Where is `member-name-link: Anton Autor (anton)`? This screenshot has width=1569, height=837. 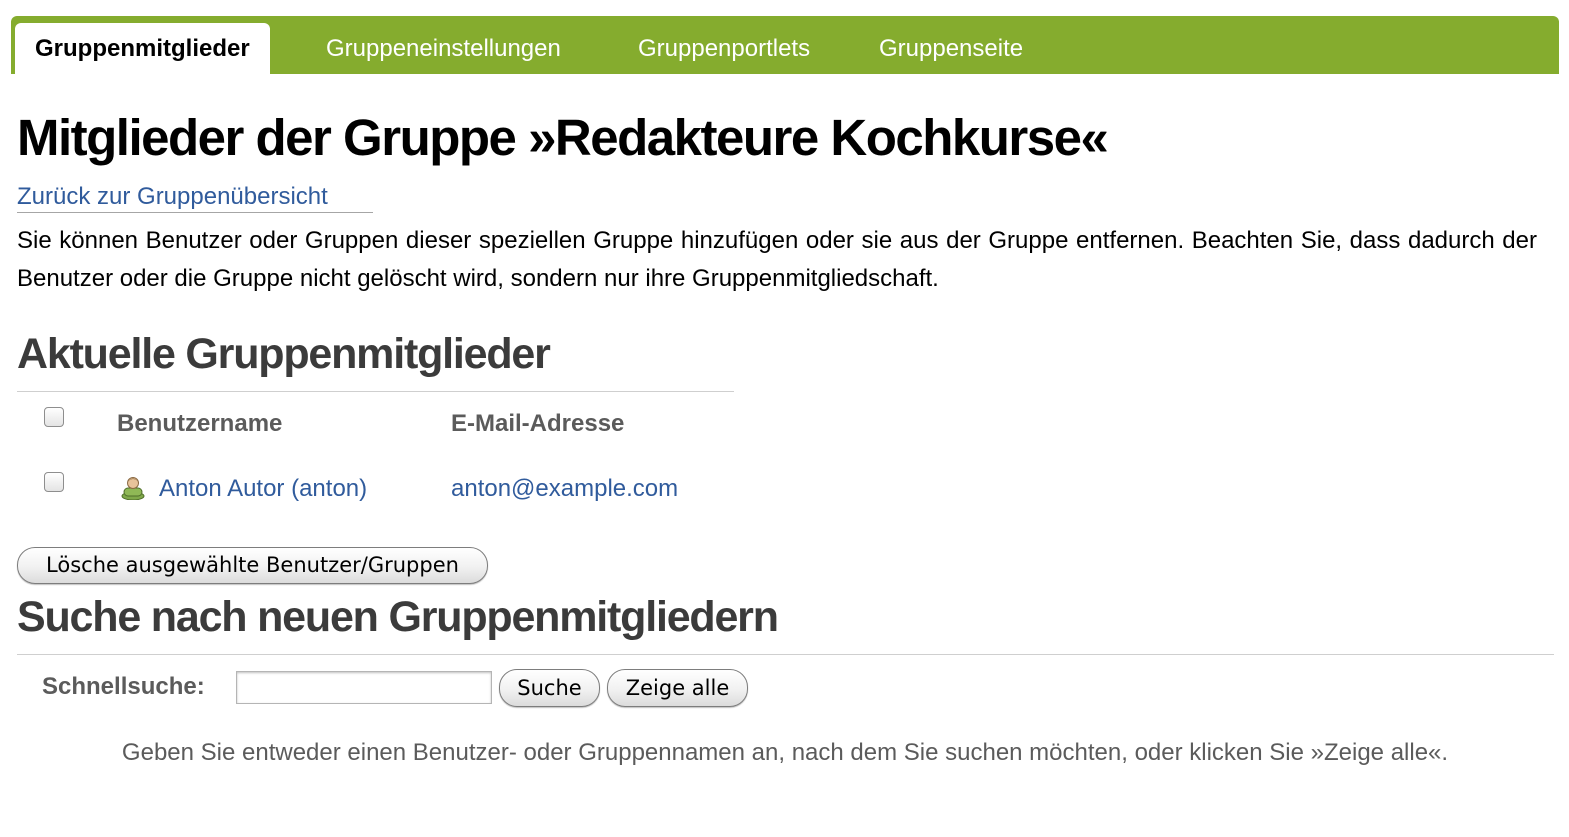
member-name-link: Anton Autor (anton) is located at coordinates (263, 489).